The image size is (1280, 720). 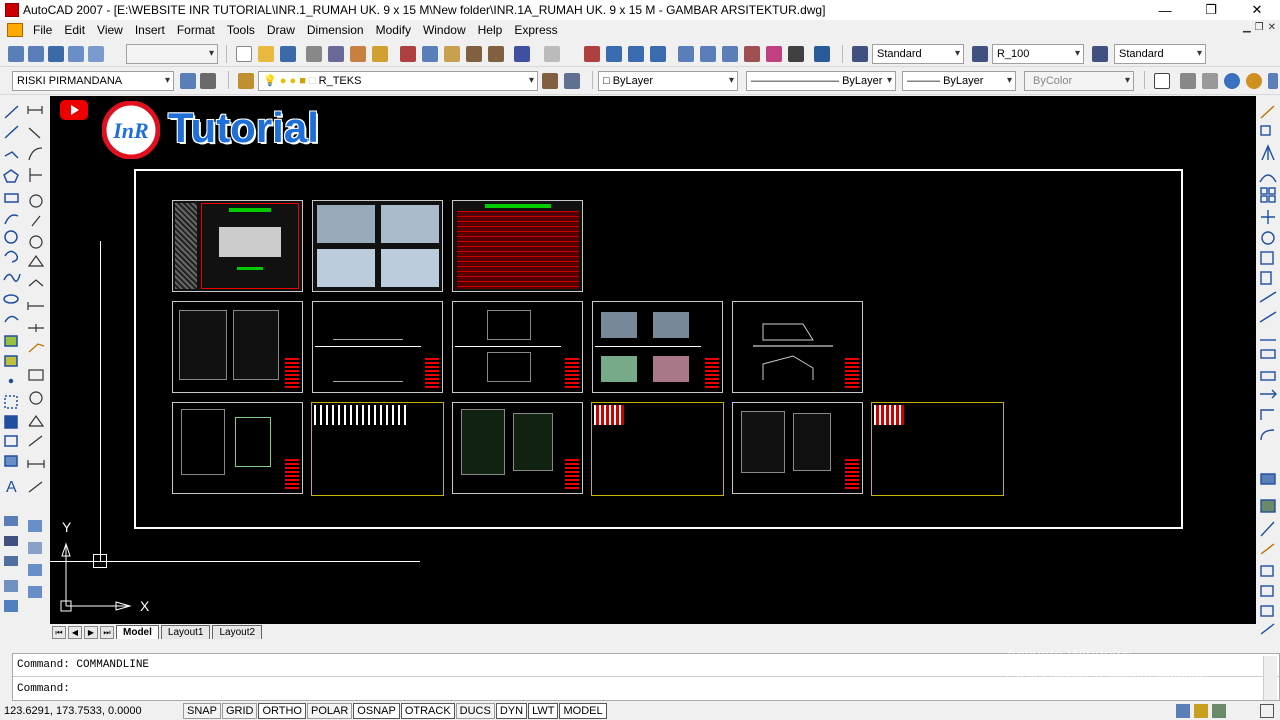 I want to click on last-tab-button: ⏭, so click(x=107, y=632).